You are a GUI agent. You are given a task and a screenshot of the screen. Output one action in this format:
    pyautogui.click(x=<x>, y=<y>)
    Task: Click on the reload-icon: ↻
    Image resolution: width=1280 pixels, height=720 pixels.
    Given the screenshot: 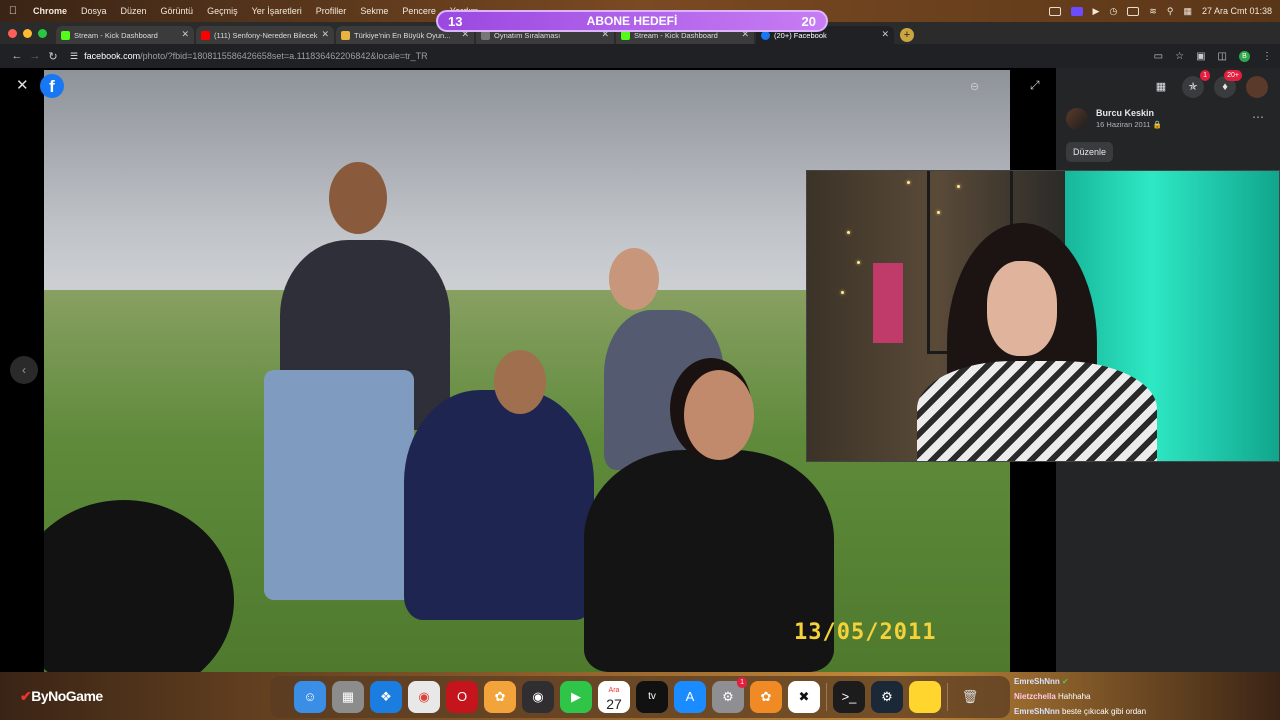 What is the action you would take?
    pyautogui.click(x=53, y=56)
    